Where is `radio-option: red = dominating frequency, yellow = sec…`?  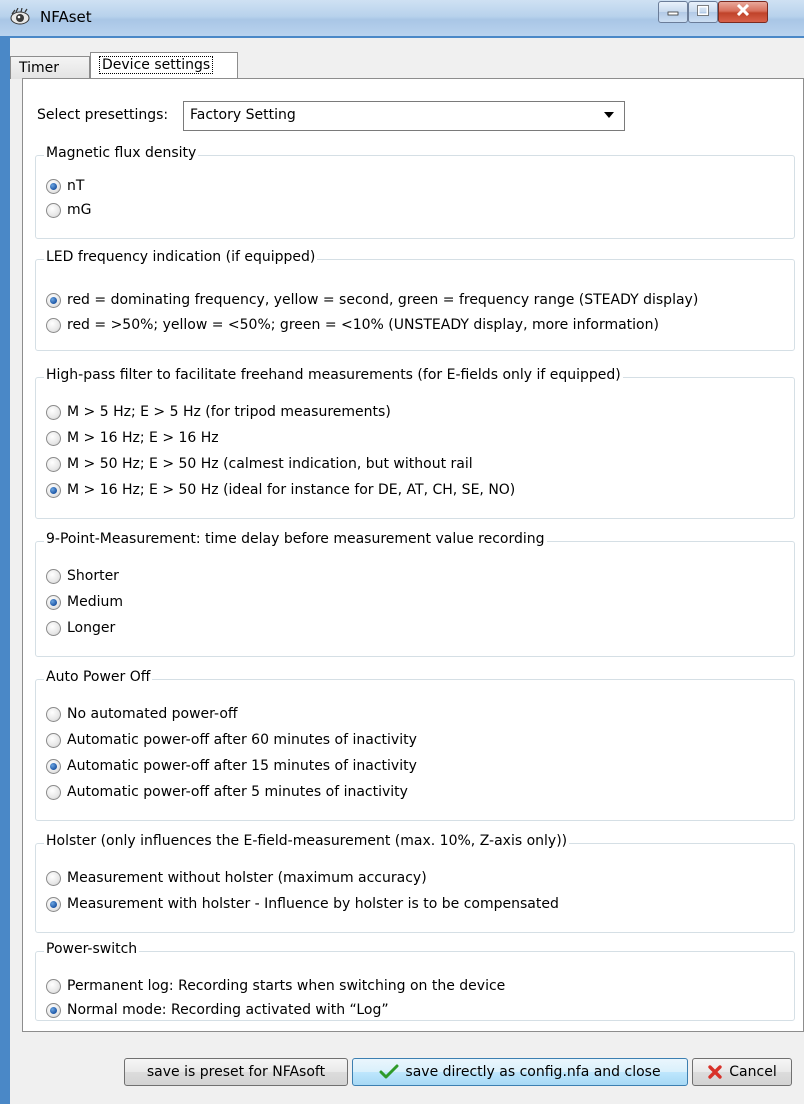 radio-option: red = dominating frequency, yellow = sec… is located at coordinates (372, 300).